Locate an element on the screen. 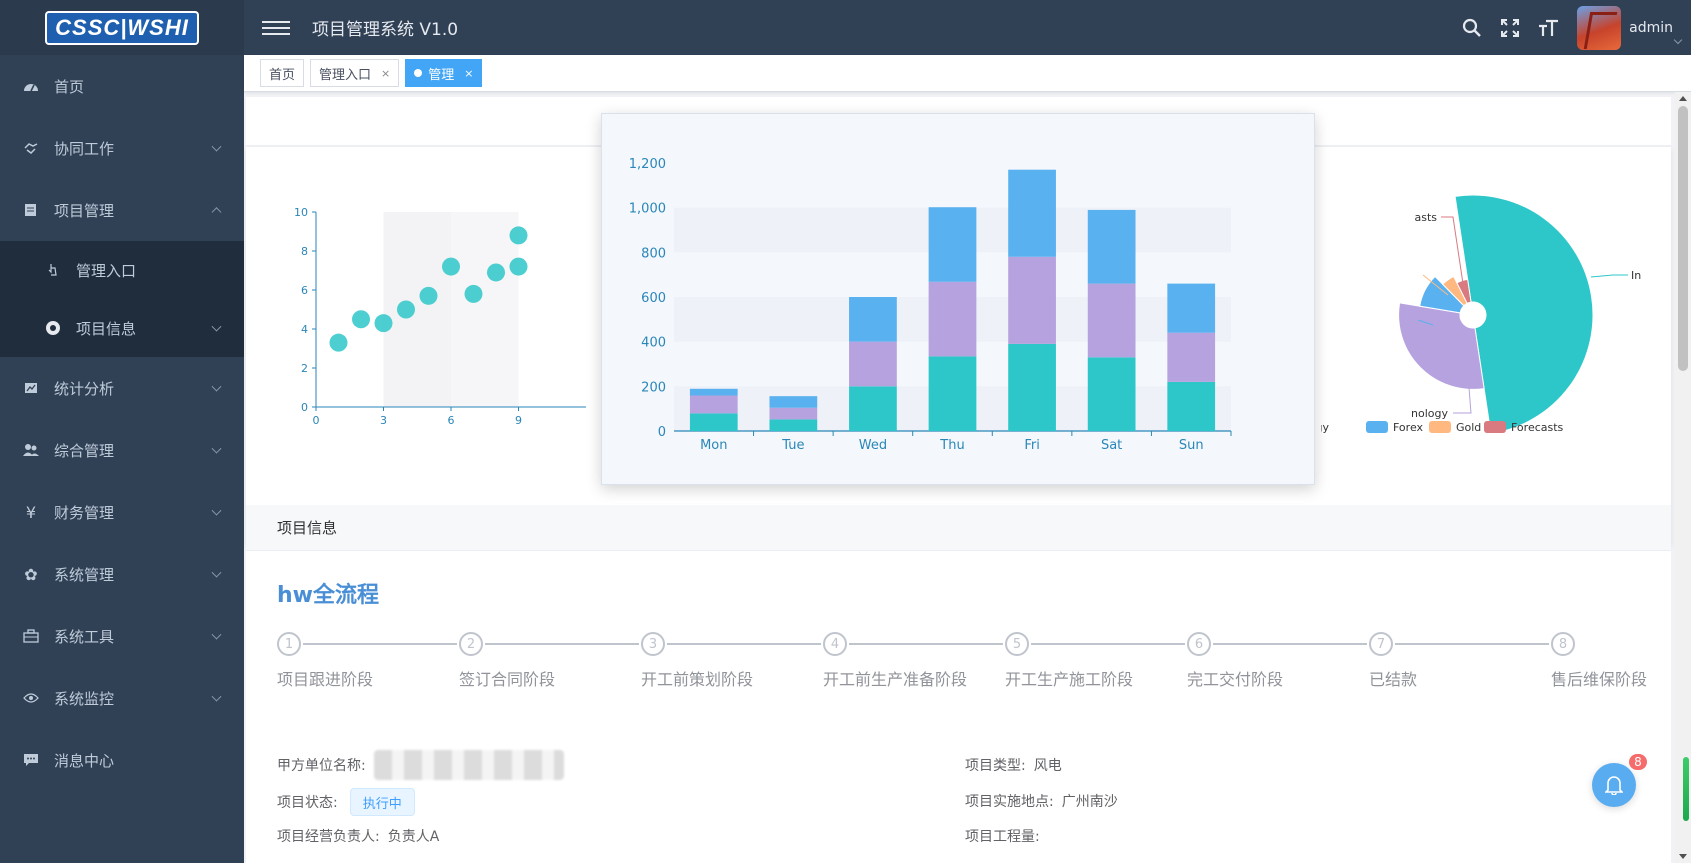 Image resolution: width=1691 pixels, height=863 pixels. step-number: 7 is located at coordinates (1381, 644).